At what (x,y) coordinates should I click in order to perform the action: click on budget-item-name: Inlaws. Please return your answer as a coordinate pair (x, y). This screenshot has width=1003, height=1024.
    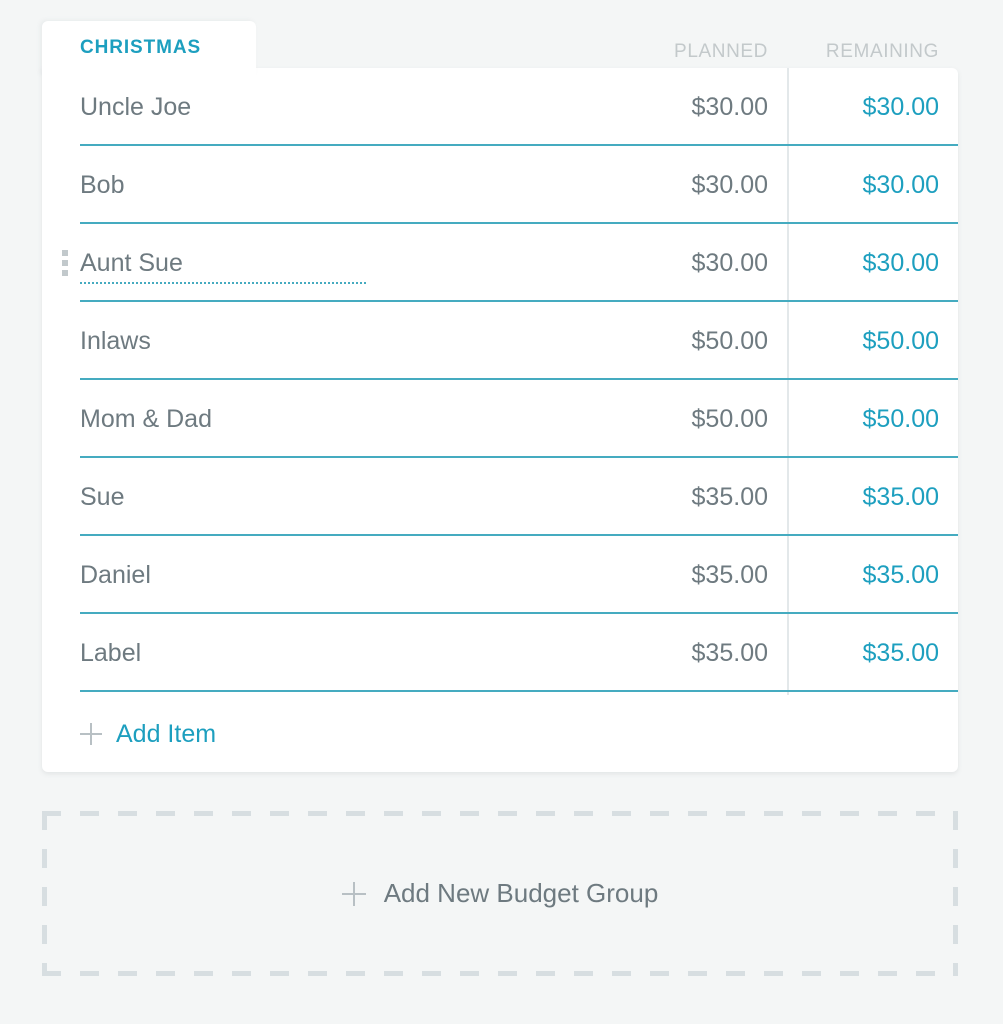
    Looking at the image, I should click on (115, 340).